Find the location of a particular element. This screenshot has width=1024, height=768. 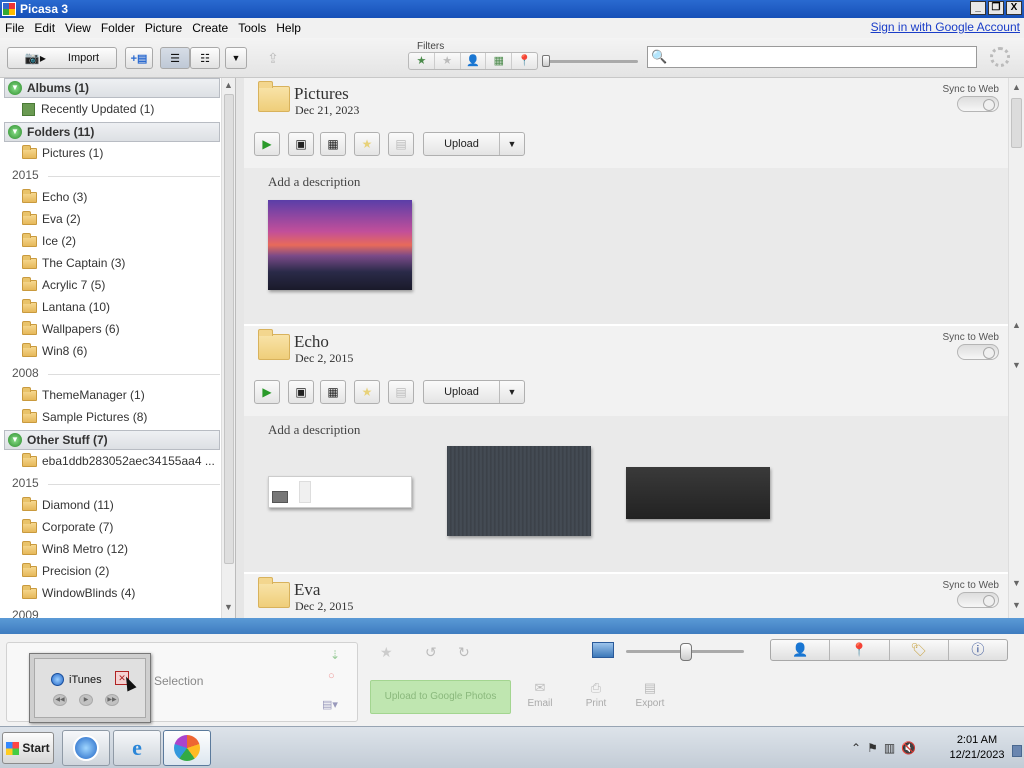

previous-track-icon: ◀◀ is located at coordinates (60, 700).